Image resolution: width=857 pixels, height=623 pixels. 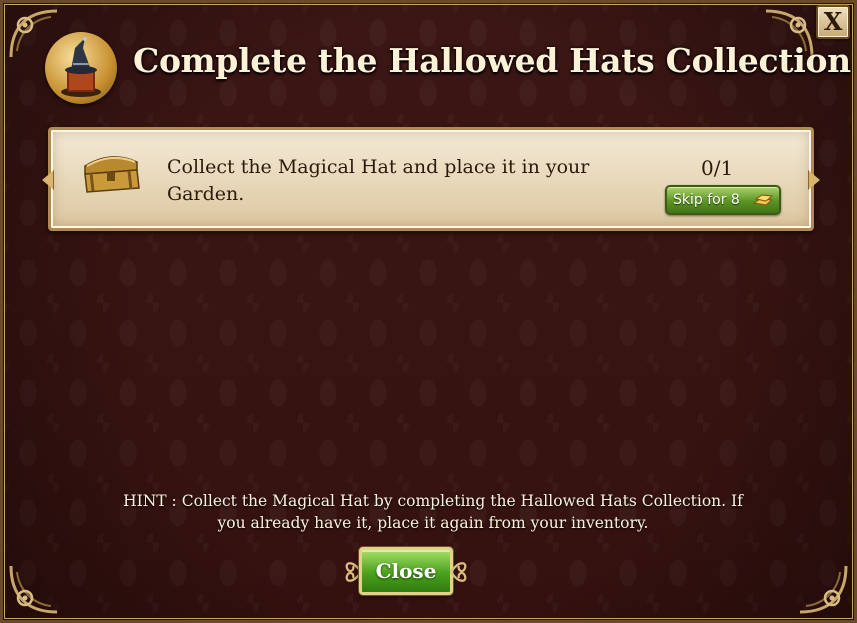 What do you see at coordinates (81, 68) in the screenshot?
I see `witch-hat-icon` at bounding box center [81, 68].